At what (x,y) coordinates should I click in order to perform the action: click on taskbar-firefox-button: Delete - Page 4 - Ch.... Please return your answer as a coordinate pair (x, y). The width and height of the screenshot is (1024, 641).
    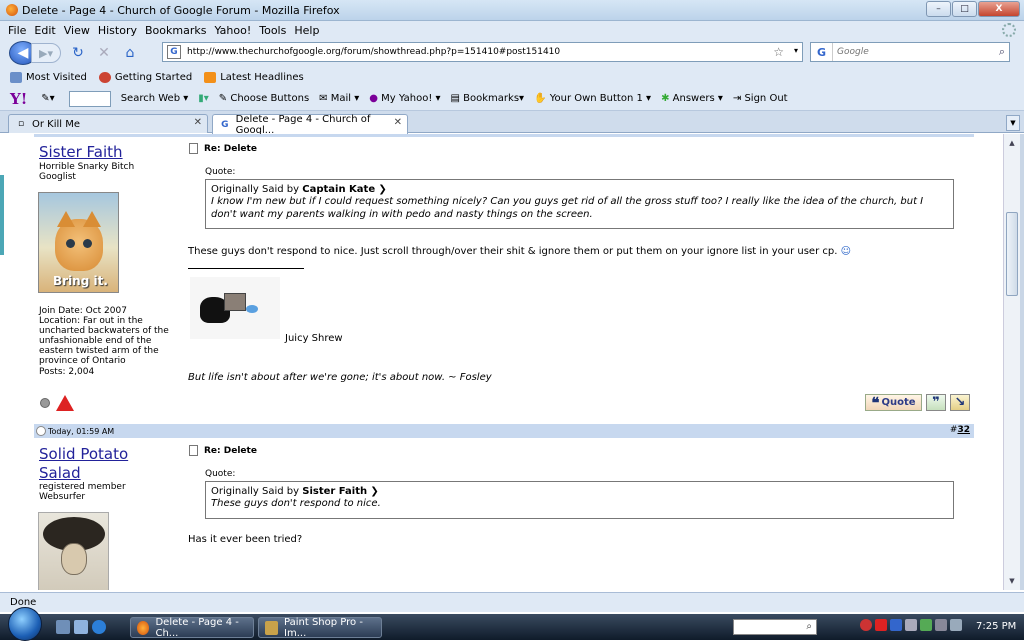
    Looking at the image, I should click on (192, 627).